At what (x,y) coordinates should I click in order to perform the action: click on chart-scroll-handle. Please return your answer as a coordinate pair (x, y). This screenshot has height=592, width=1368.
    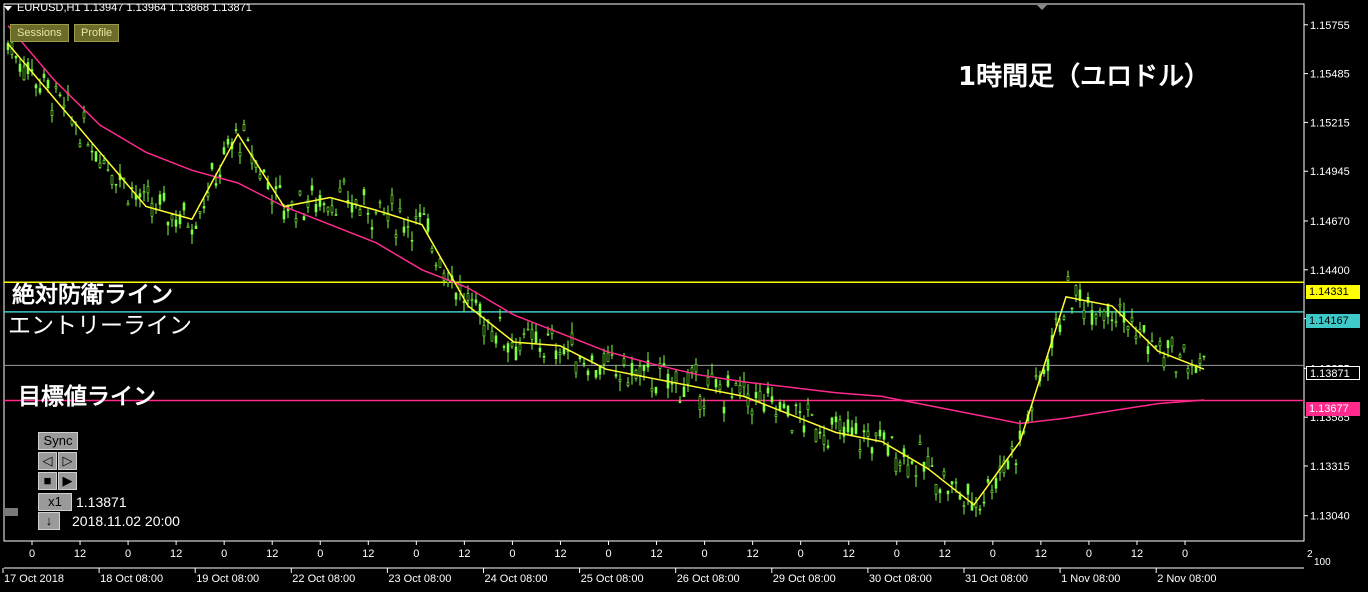
    Looking at the image, I should click on (11, 512).